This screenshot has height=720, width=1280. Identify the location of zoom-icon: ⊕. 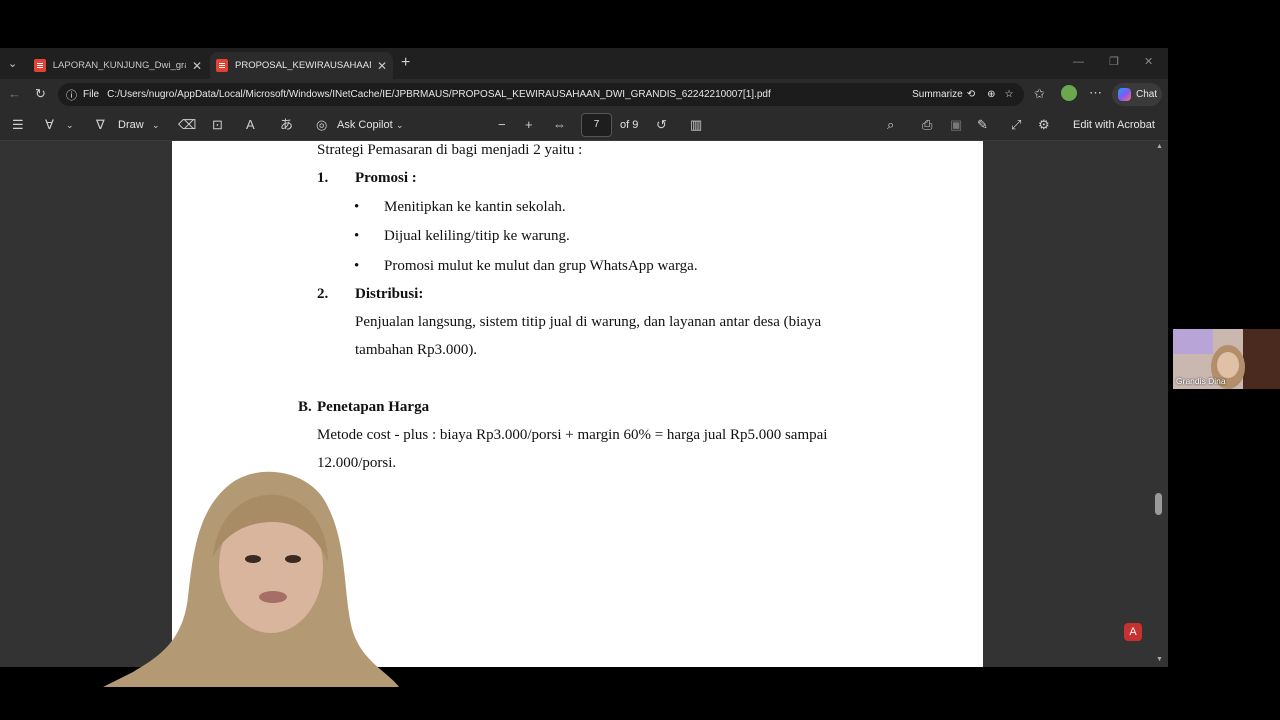
(991, 94).